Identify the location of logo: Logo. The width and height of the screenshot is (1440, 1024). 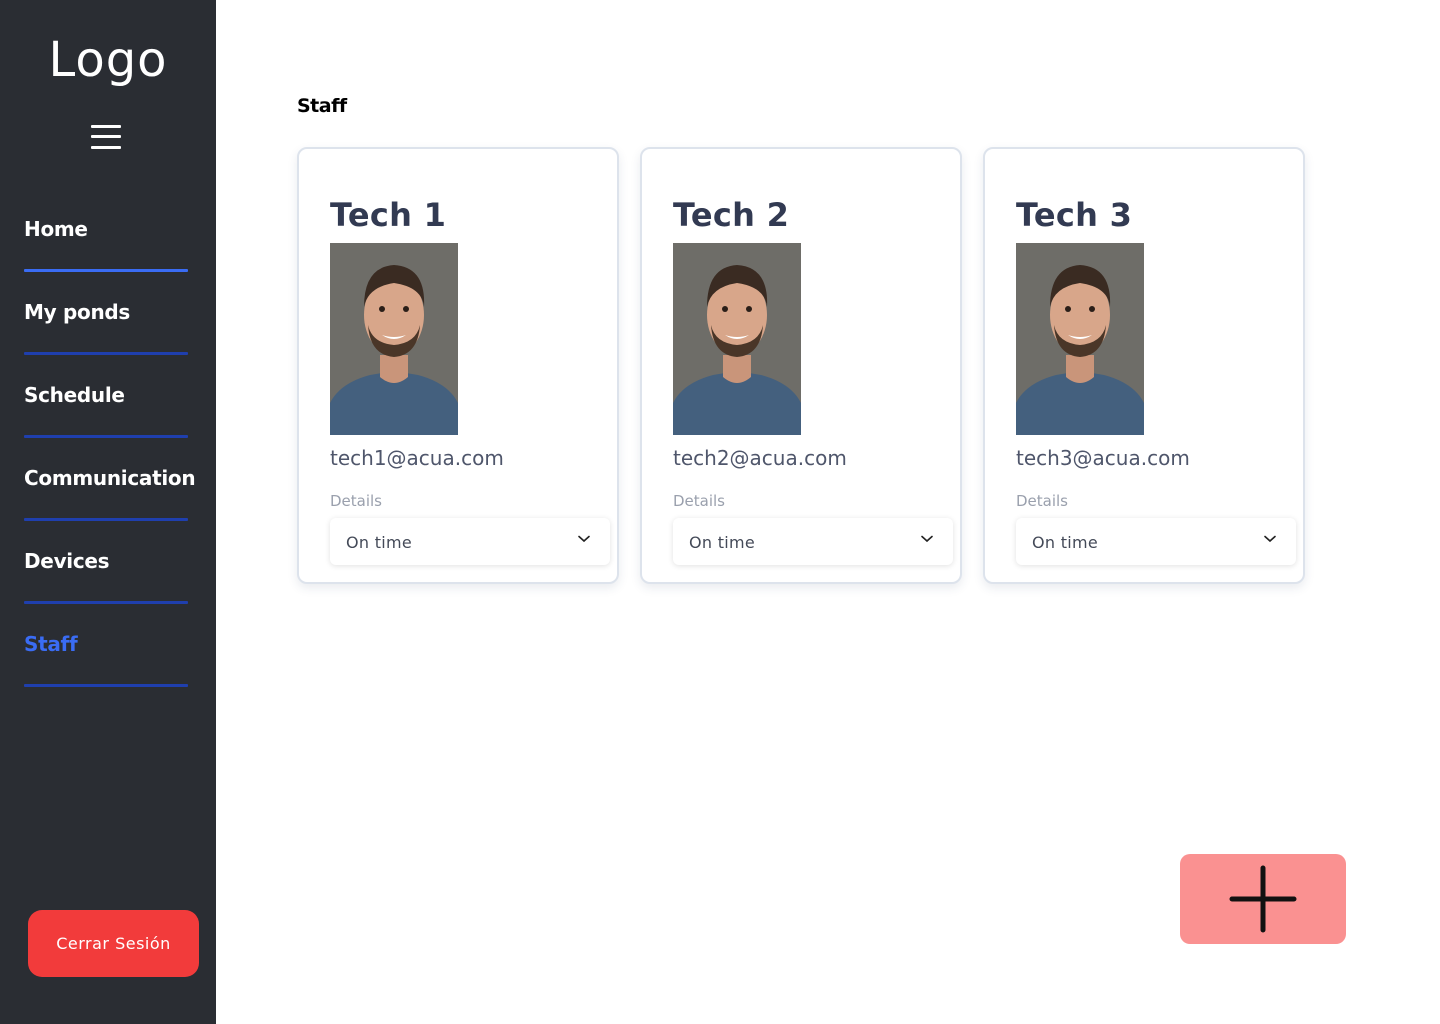
(108, 60).